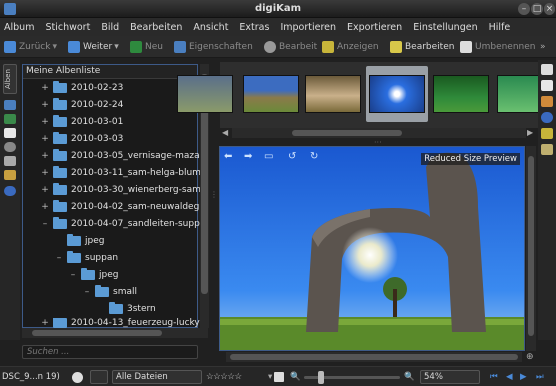  What do you see at coordinates (10, 105) in the screenshot?
I see `date-icon` at bounding box center [10, 105].